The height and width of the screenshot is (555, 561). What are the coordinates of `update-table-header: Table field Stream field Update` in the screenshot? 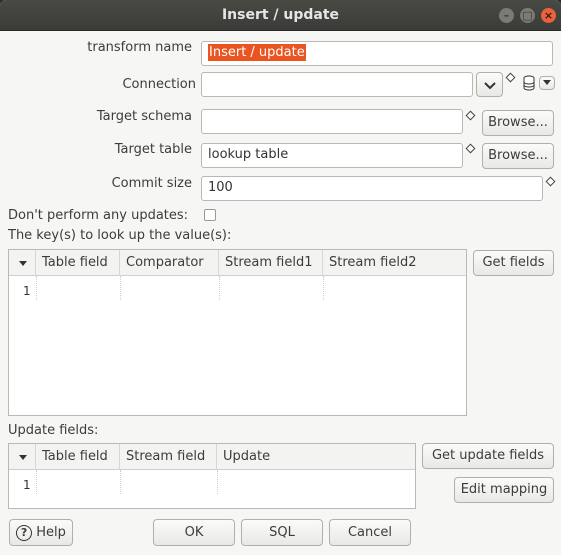 It's located at (212, 457).